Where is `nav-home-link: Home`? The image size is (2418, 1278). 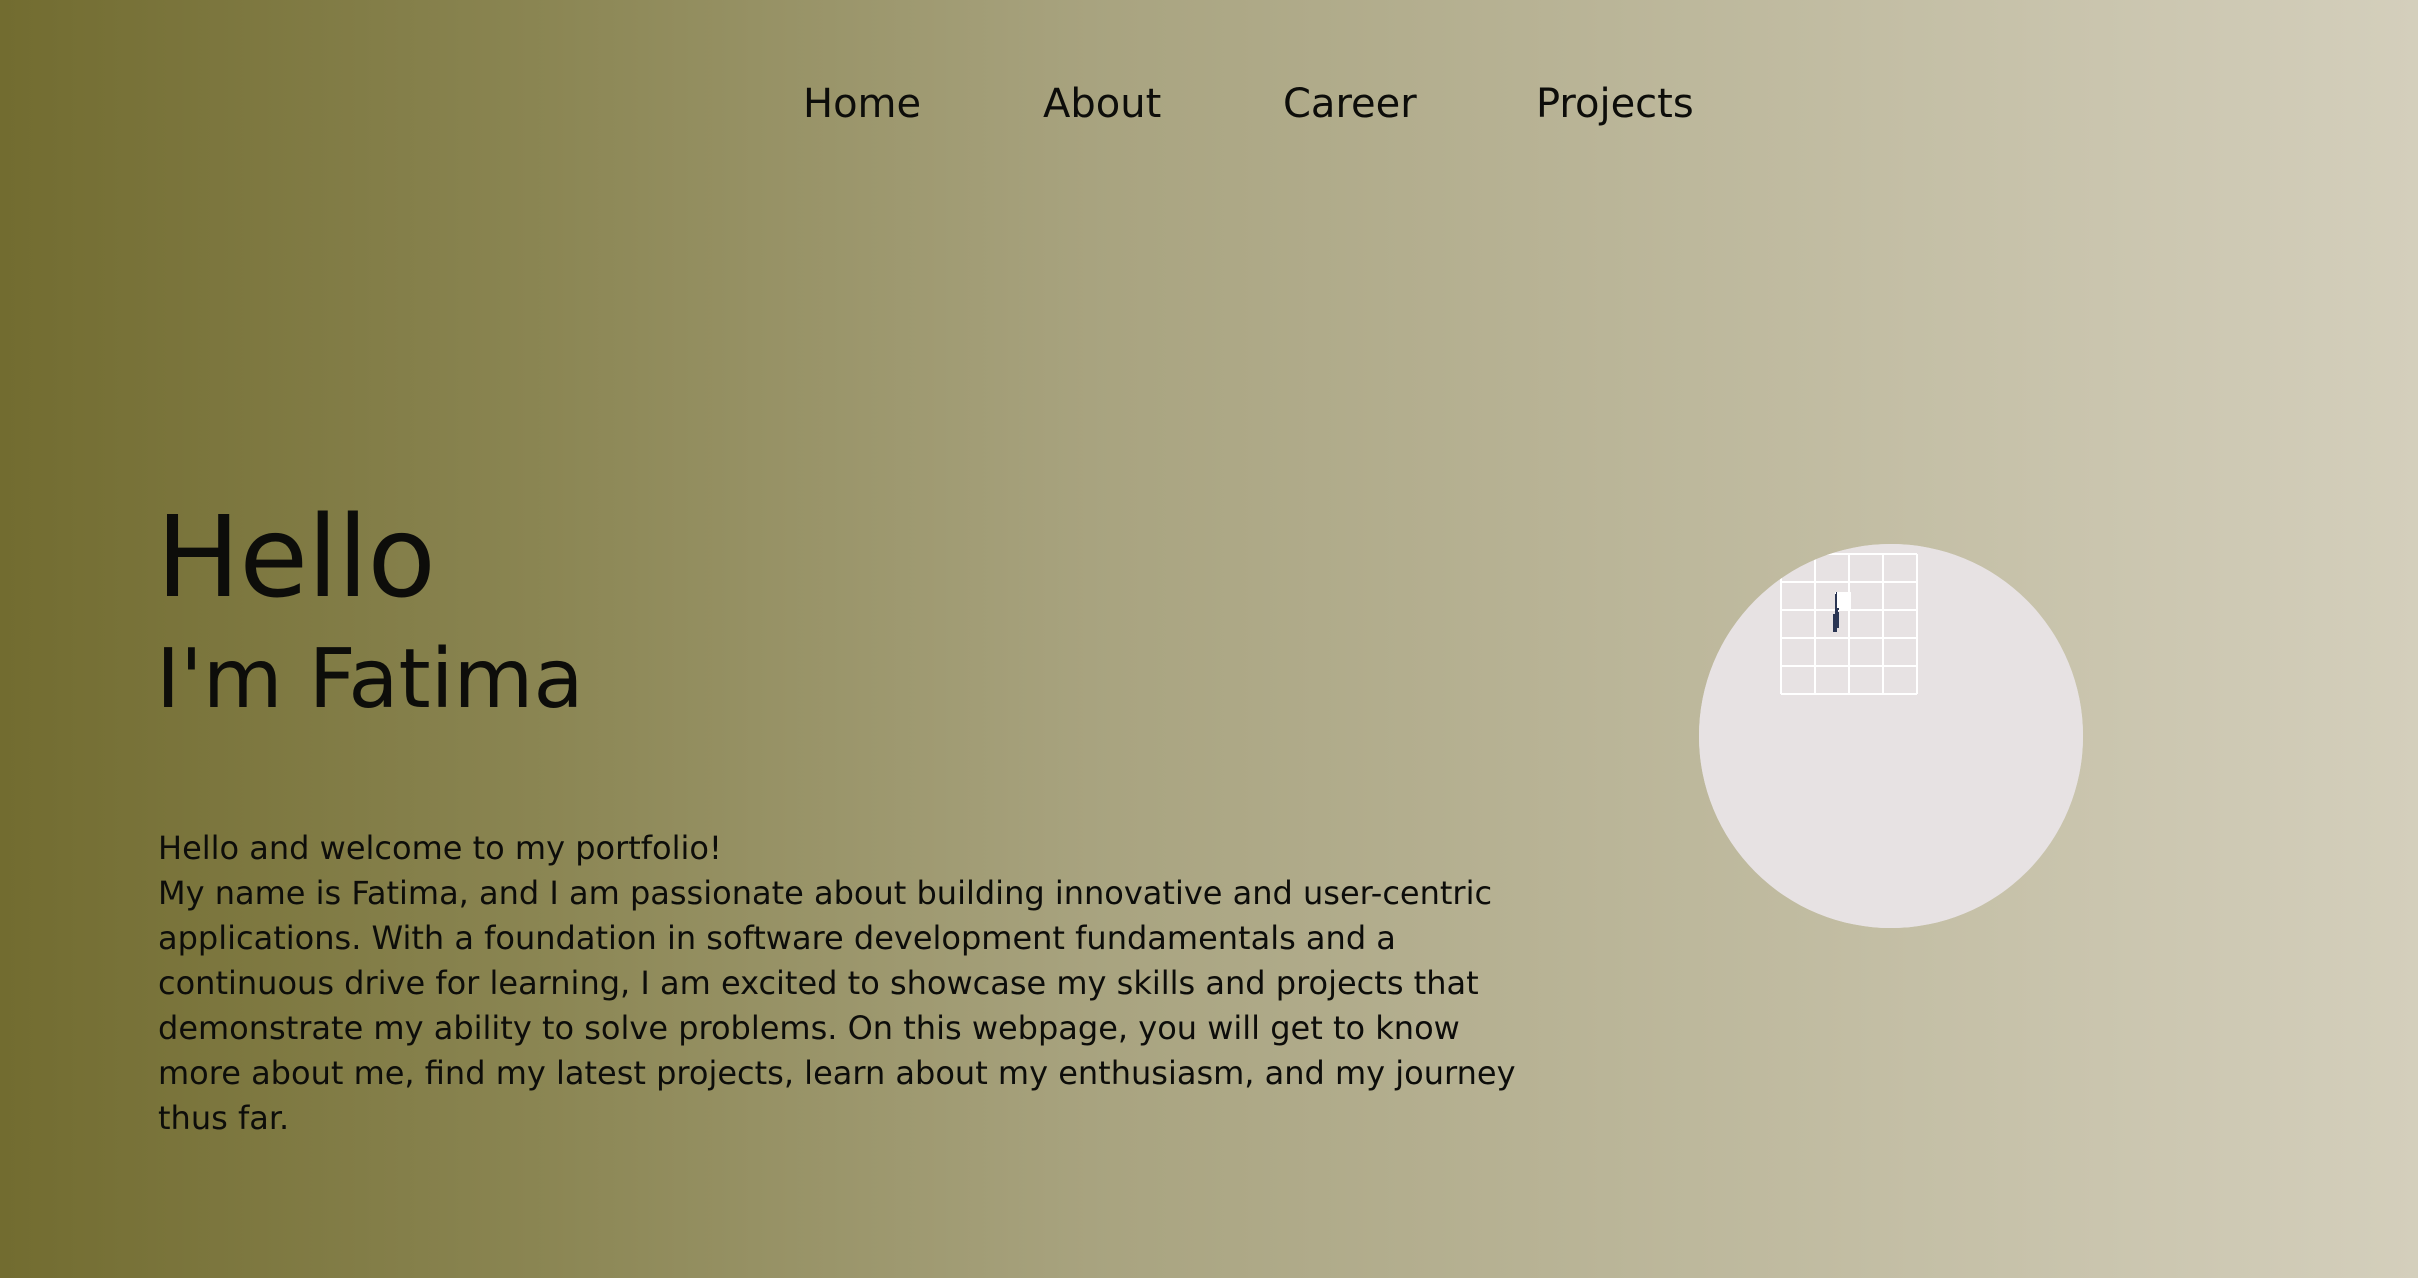 nav-home-link: Home is located at coordinates (862, 104).